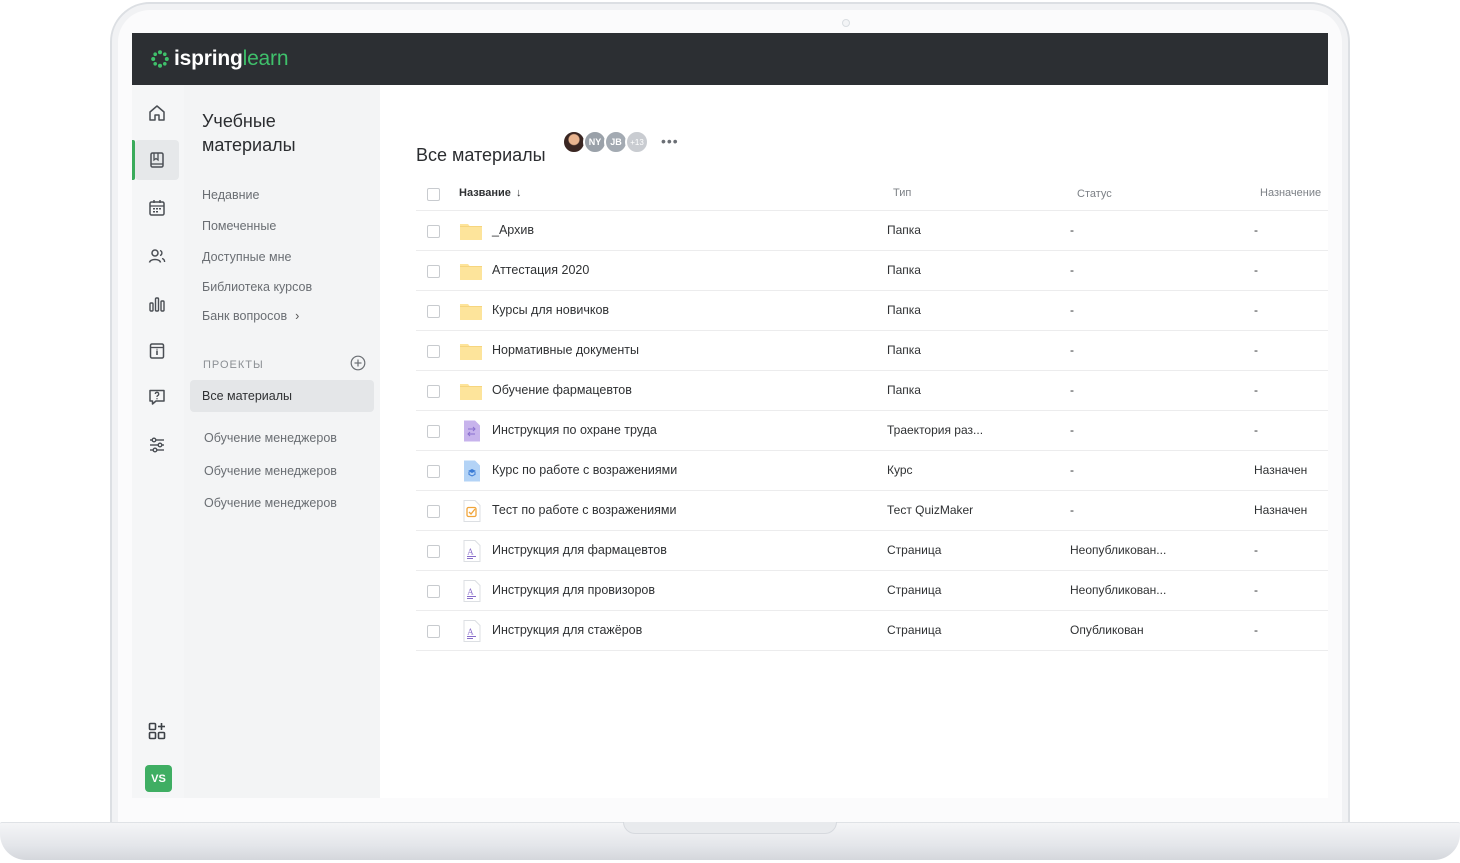 The height and width of the screenshot is (863, 1460). Describe the element at coordinates (550, 310) in the screenshot. I see `row-name: Курсы для новичков` at that location.